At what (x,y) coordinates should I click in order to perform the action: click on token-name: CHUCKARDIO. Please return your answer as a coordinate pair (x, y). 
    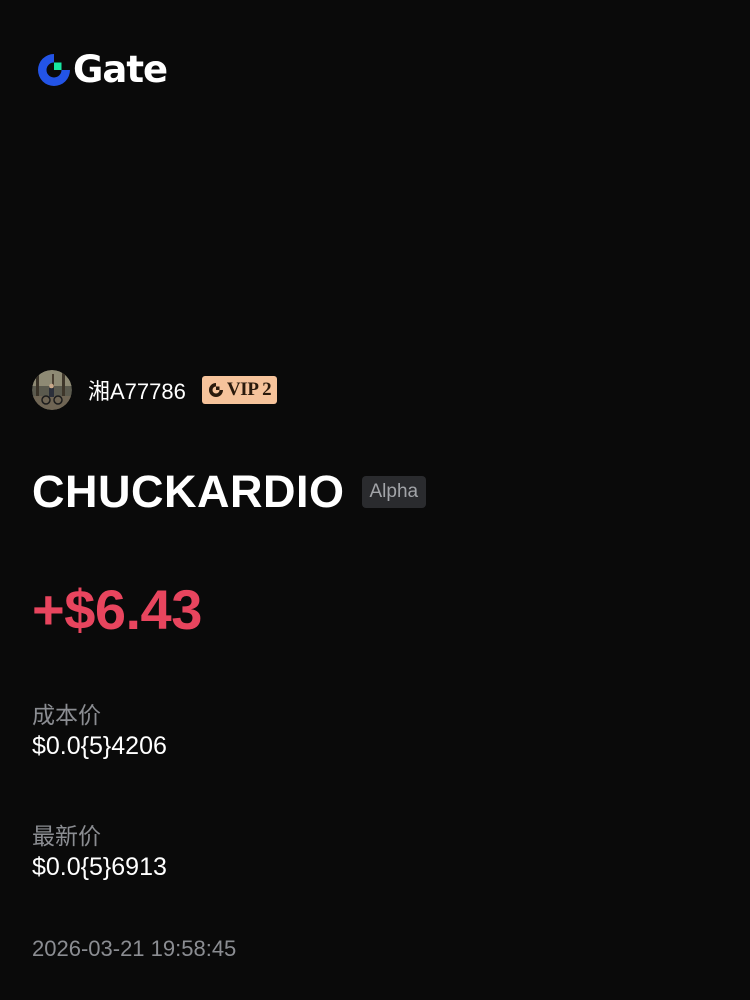
    Looking at the image, I should click on (188, 491).